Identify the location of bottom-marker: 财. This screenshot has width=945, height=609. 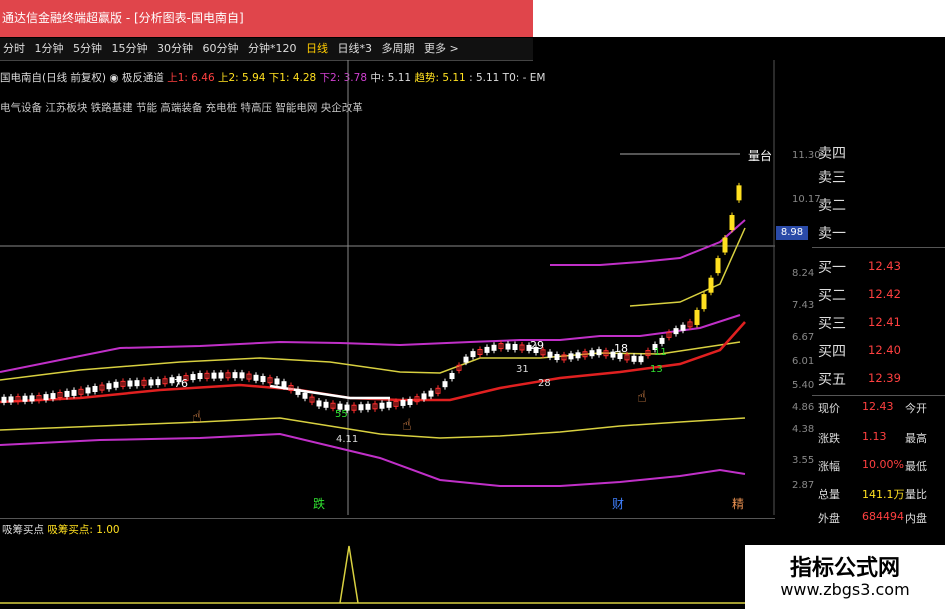
(618, 504).